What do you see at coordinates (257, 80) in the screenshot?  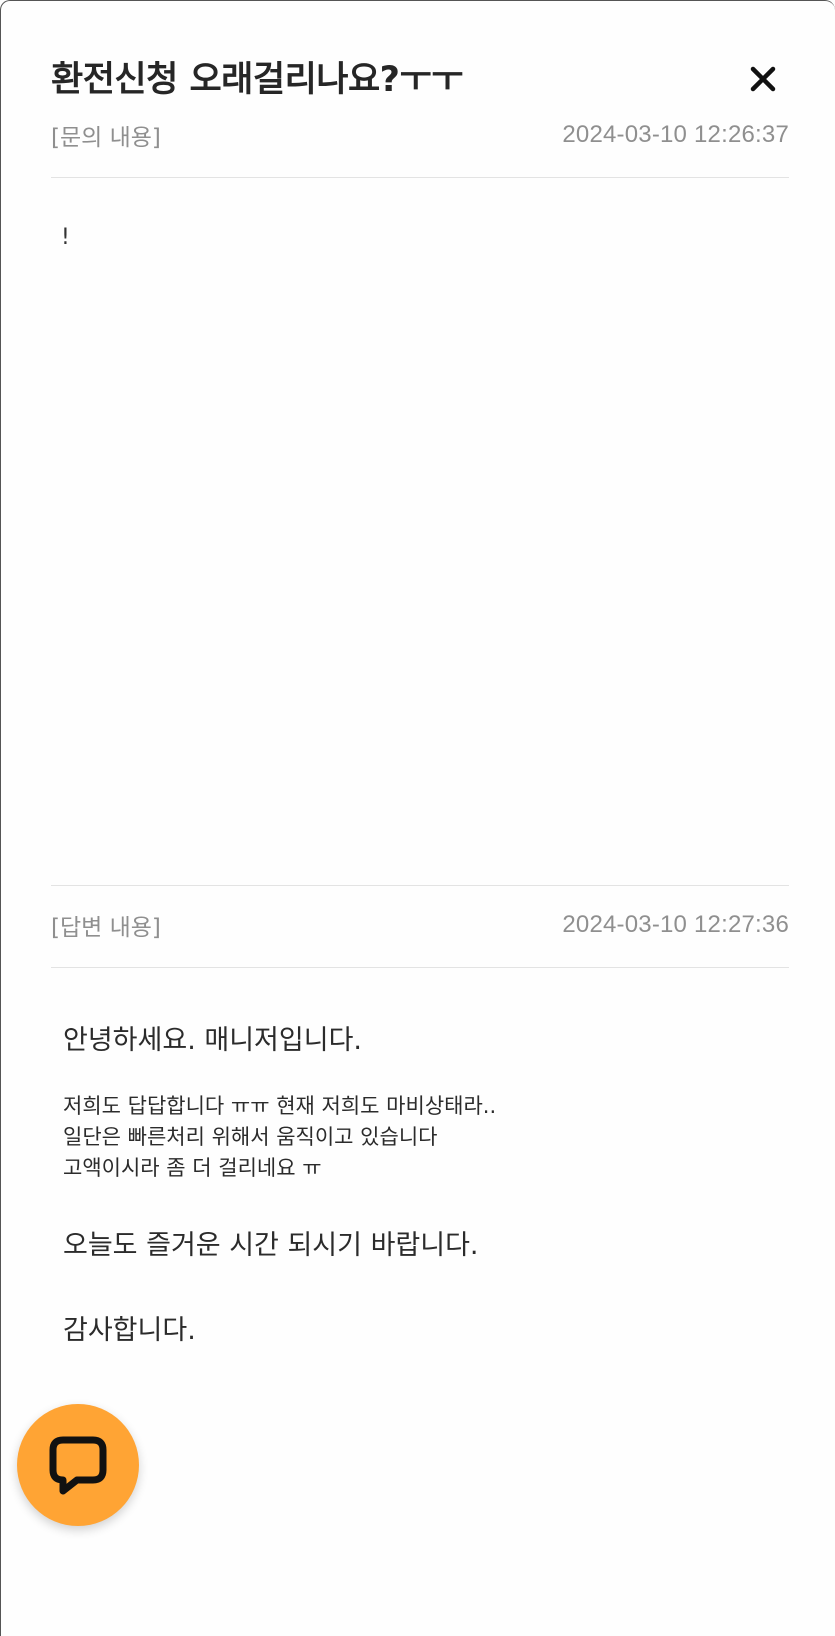 I see `inquiry-title: 환전신청 오래걸리나요?ㅜㅜ` at bounding box center [257, 80].